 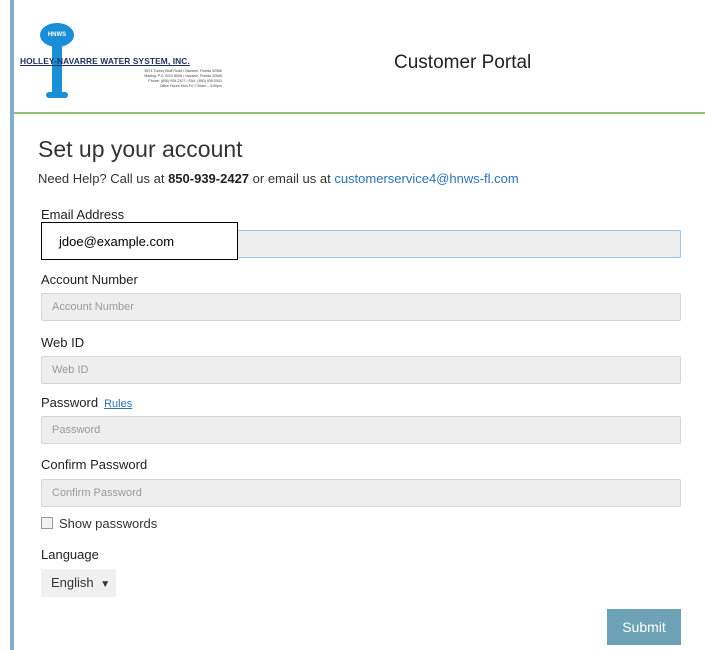 I want to click on password-label: Password, so click(x=70, y=402).